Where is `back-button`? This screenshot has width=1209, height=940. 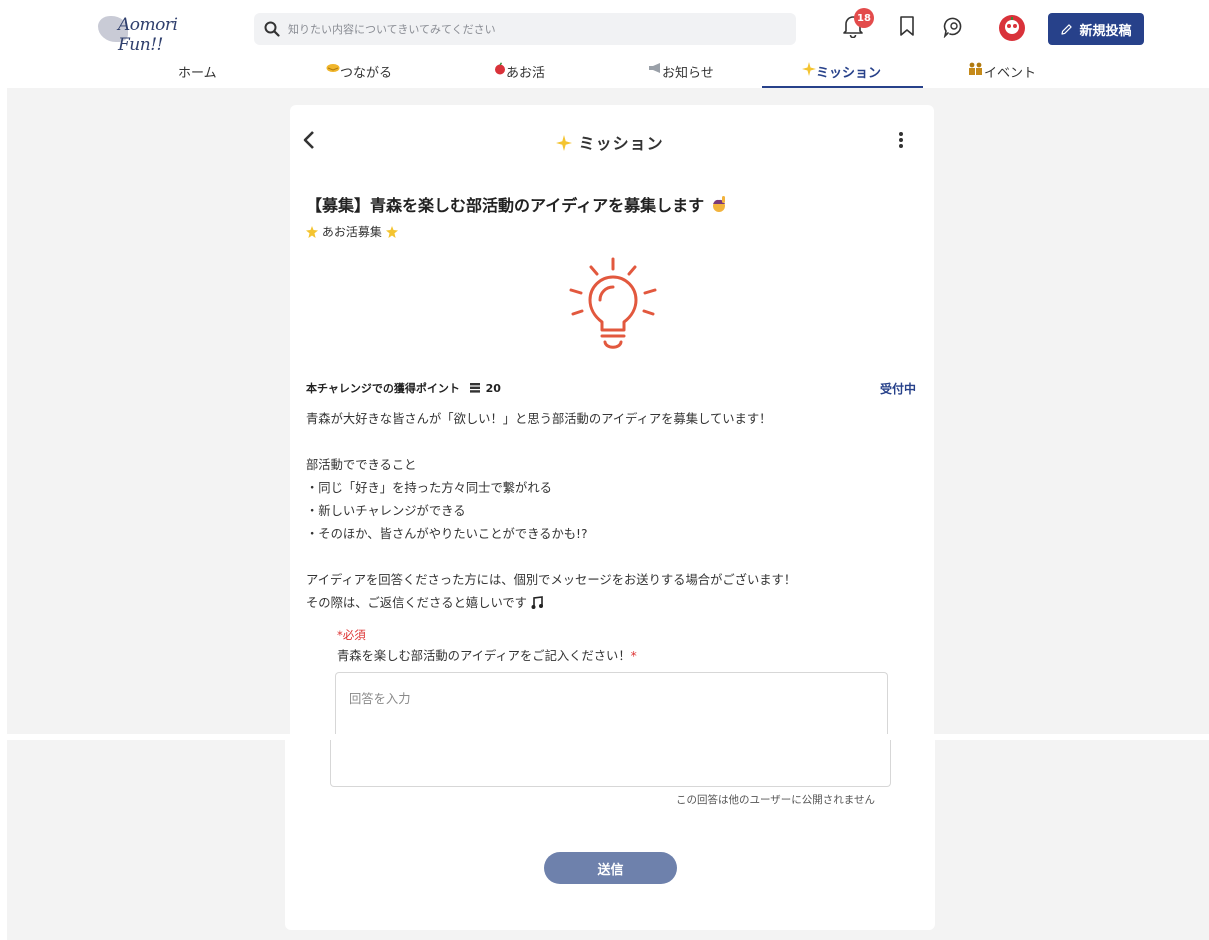 back-button is located at coordinates (309, 142).